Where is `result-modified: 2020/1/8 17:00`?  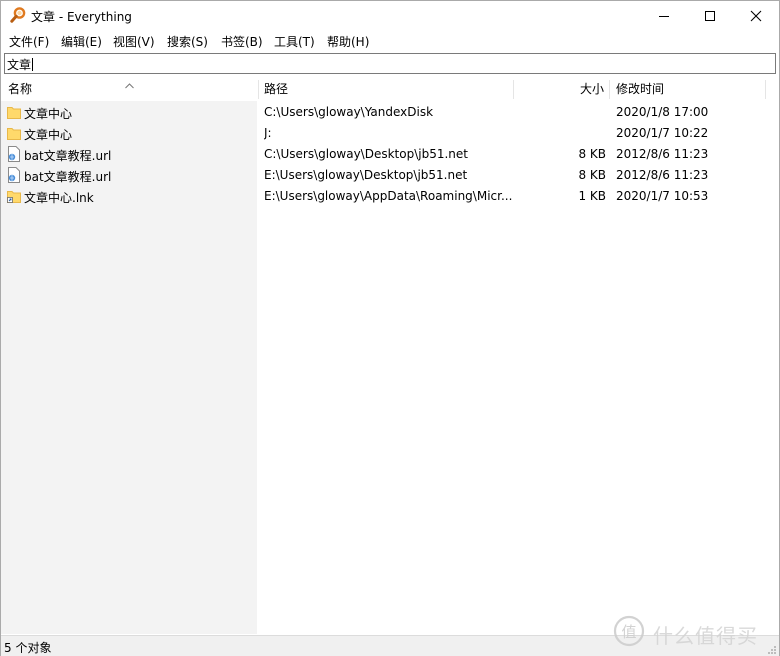 result-modified: 2020/1/8 17:00 is located at coordinates (662, 112).